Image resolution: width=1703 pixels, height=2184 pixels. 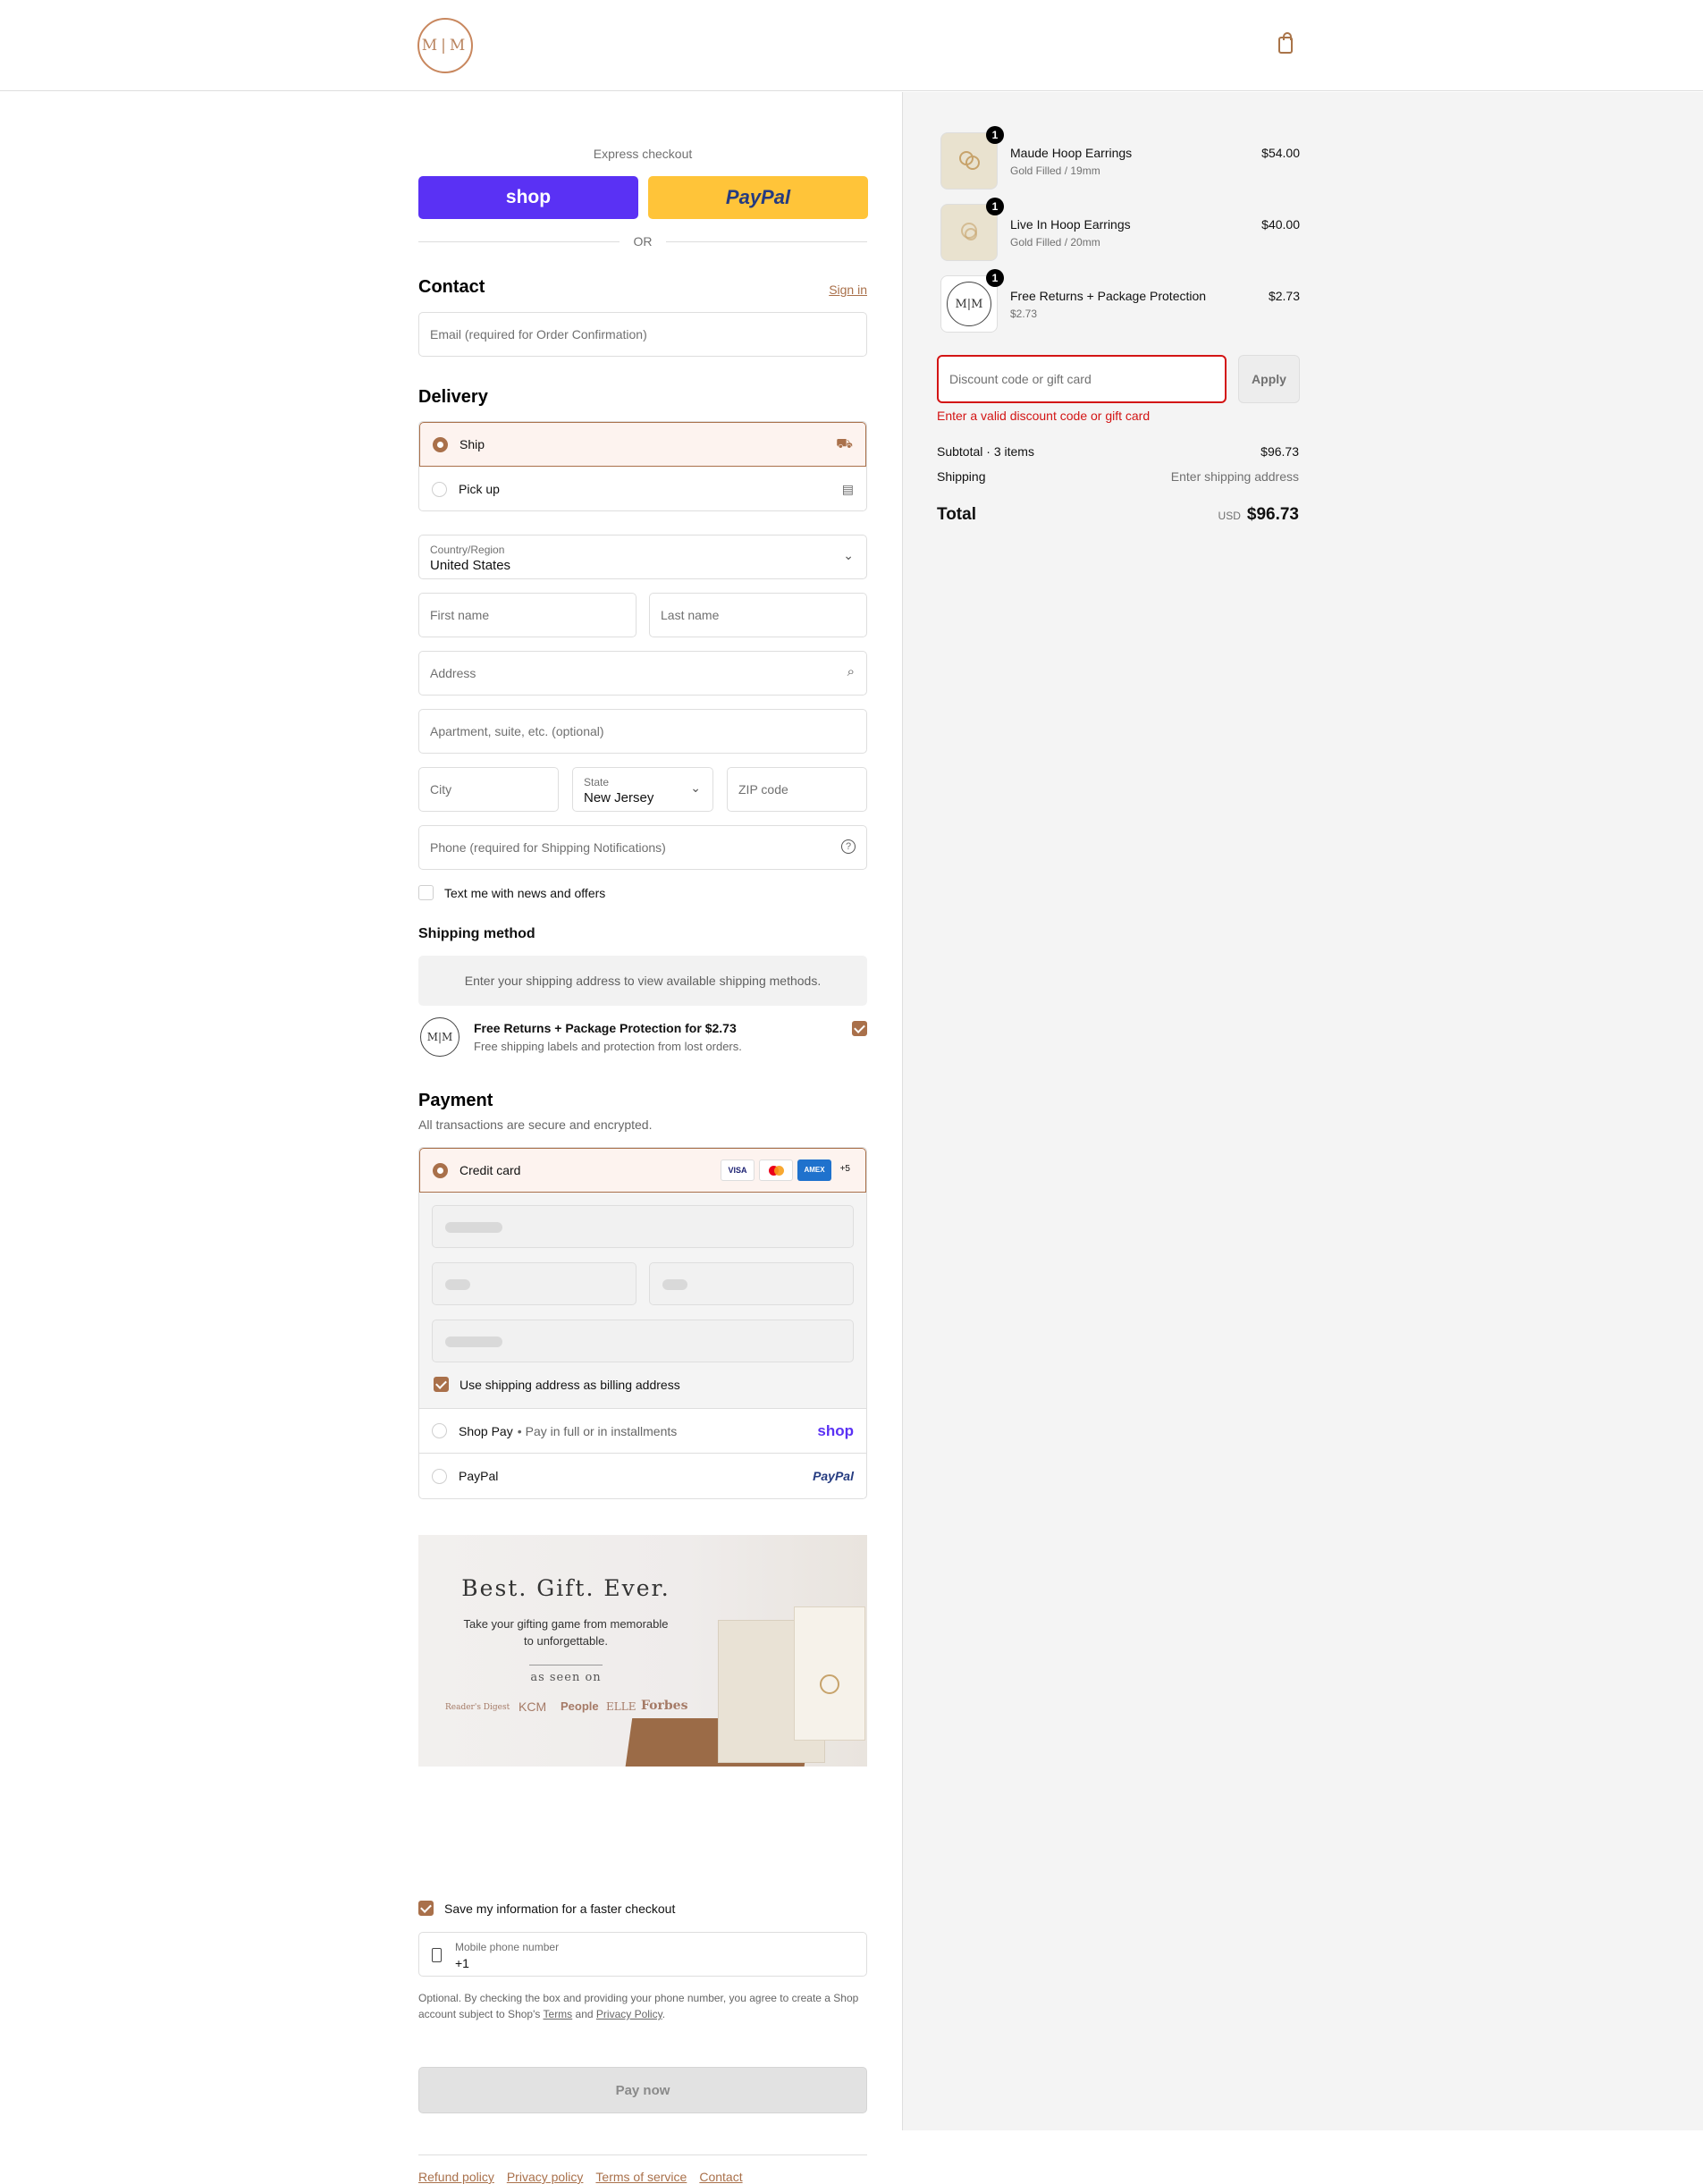 What do you see at coordinates (629, 2014) in the screenshot?
I see `privacy-policy-link: Privacy Policy` at bounding box center [629, 2014].